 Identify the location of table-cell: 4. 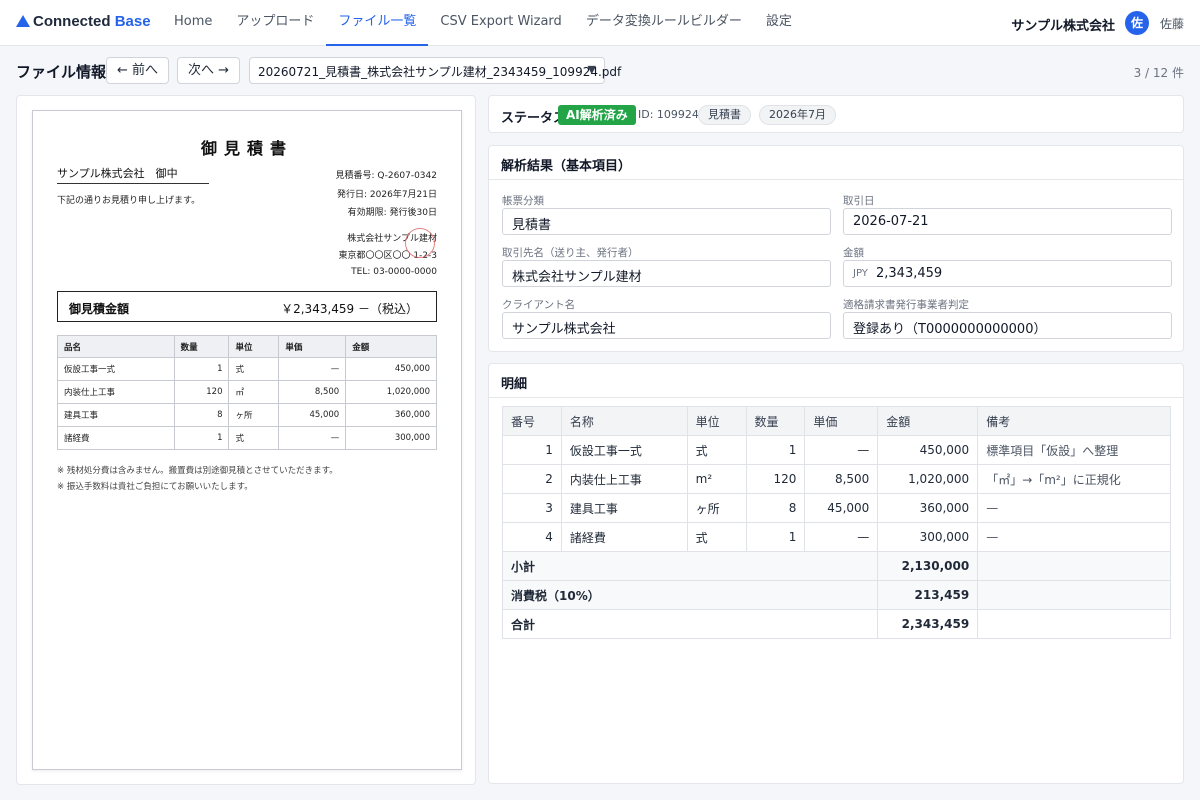
(532, 537).